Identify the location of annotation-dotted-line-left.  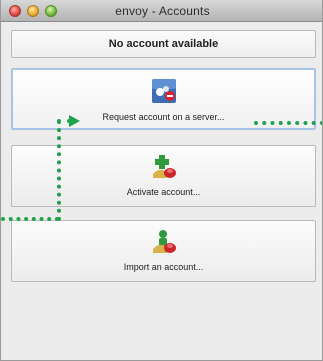
(30, 219).